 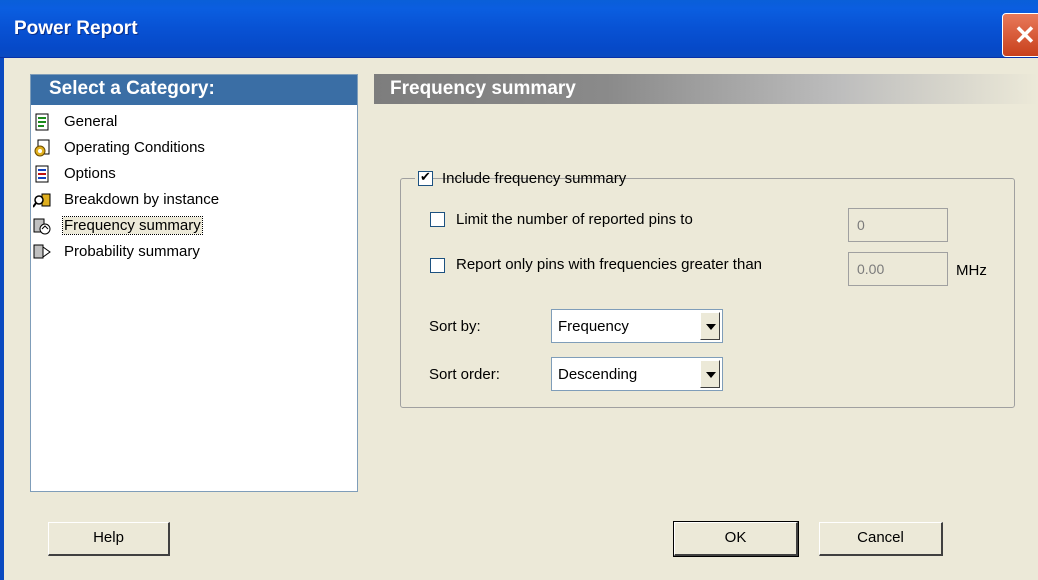 I want to click on category-item-breakdown: Breakdown by instance, so click(x=194, y=200).